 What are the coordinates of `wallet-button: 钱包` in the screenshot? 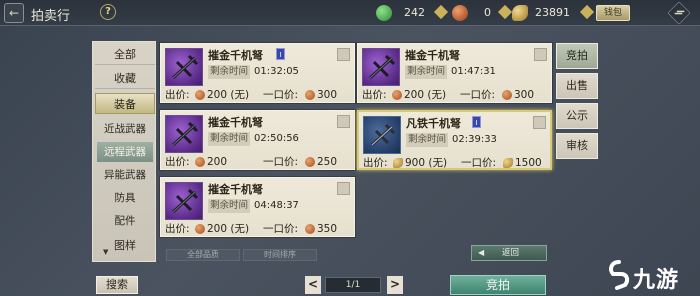 It's located at (613, 13).